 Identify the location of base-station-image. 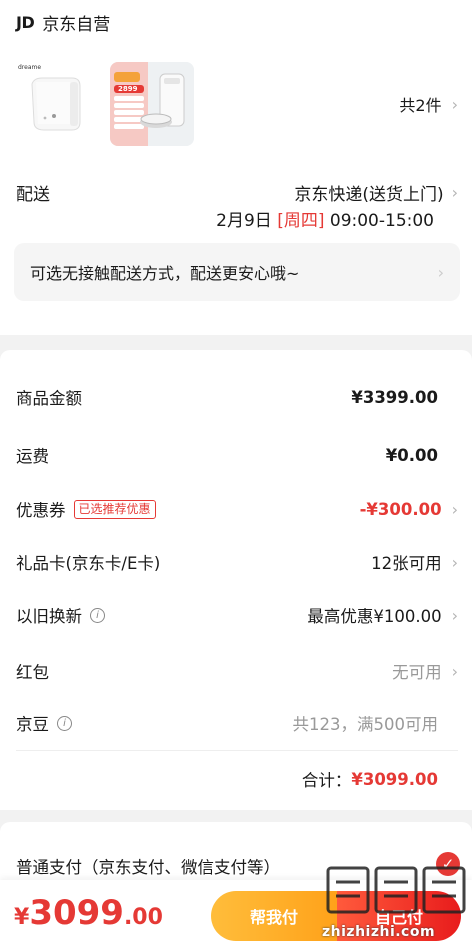
(56, 104).